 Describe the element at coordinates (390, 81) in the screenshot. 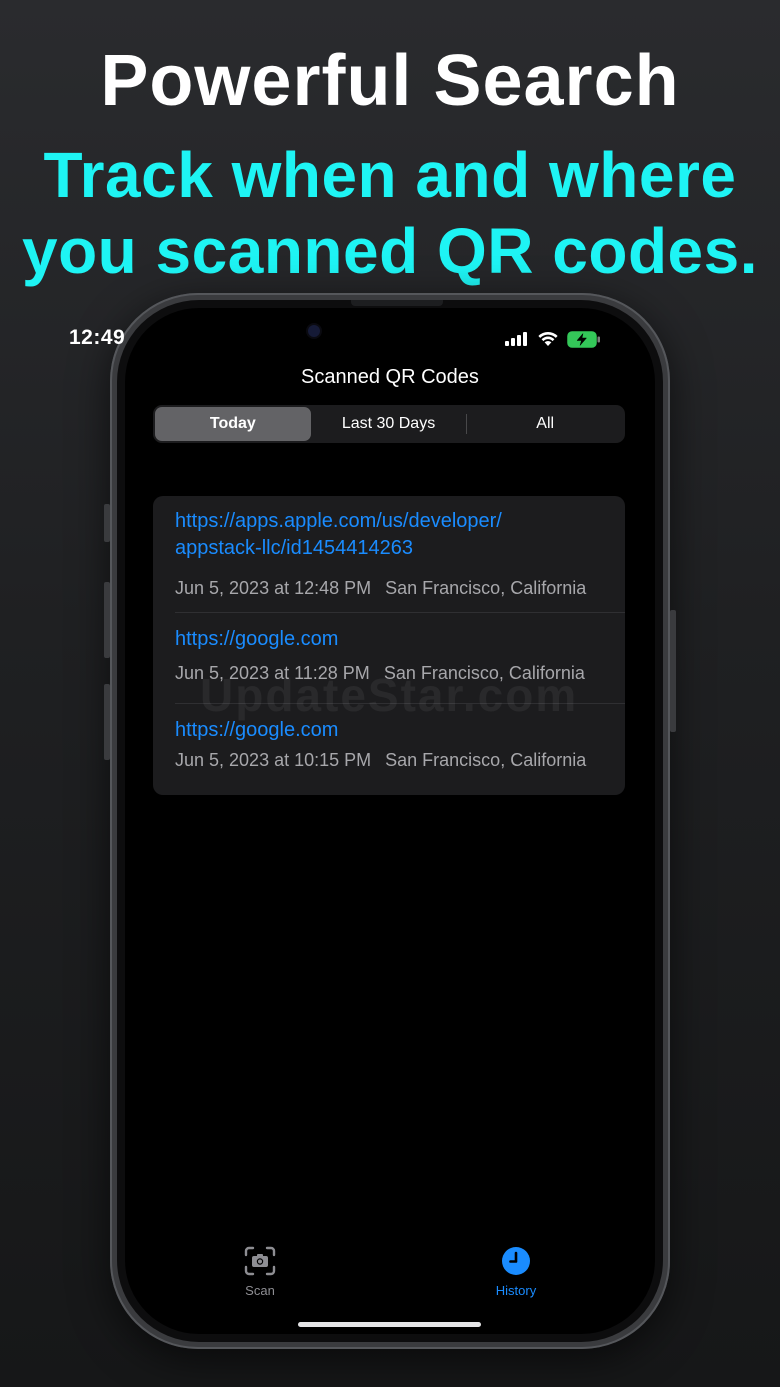

I see `headline: Powerful Search` at that location.